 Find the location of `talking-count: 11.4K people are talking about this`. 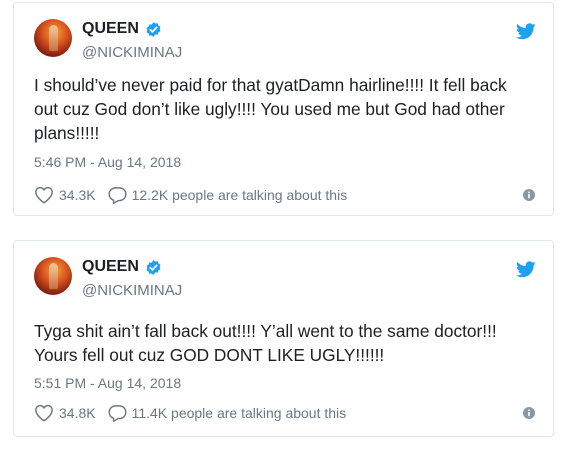

talking-count: 11.4K people are talking about this is located at coordinates (239, 413).